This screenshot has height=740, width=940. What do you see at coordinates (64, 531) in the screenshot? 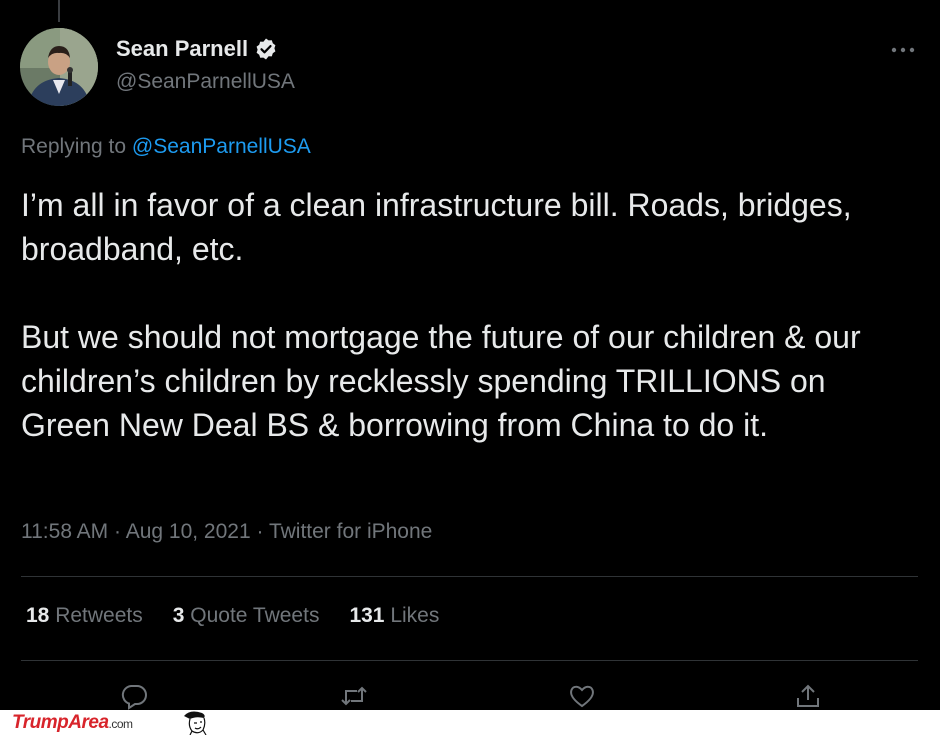
I see `tweet-time: 11:58 AM` at bounding box center [64, 531].